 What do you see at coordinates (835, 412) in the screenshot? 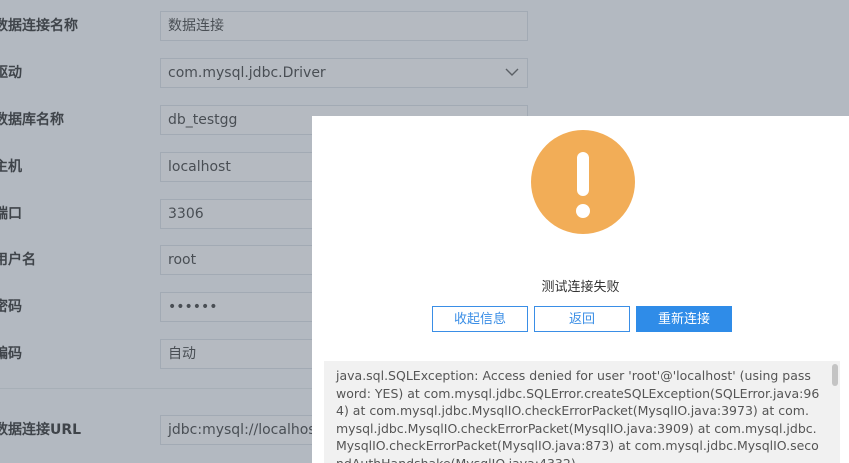
I see `error-details-scrollbar` at bounding box center [835, 412].